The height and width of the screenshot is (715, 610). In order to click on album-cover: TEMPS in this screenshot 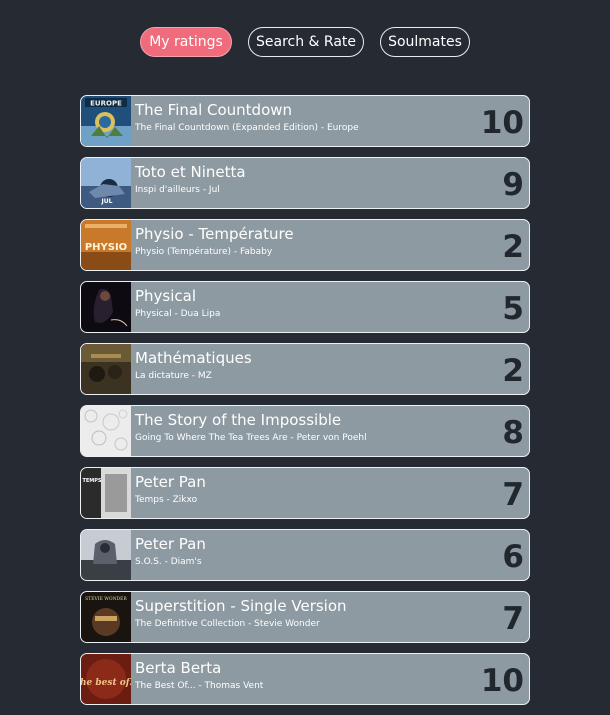, I will do `click(106, 493)`.